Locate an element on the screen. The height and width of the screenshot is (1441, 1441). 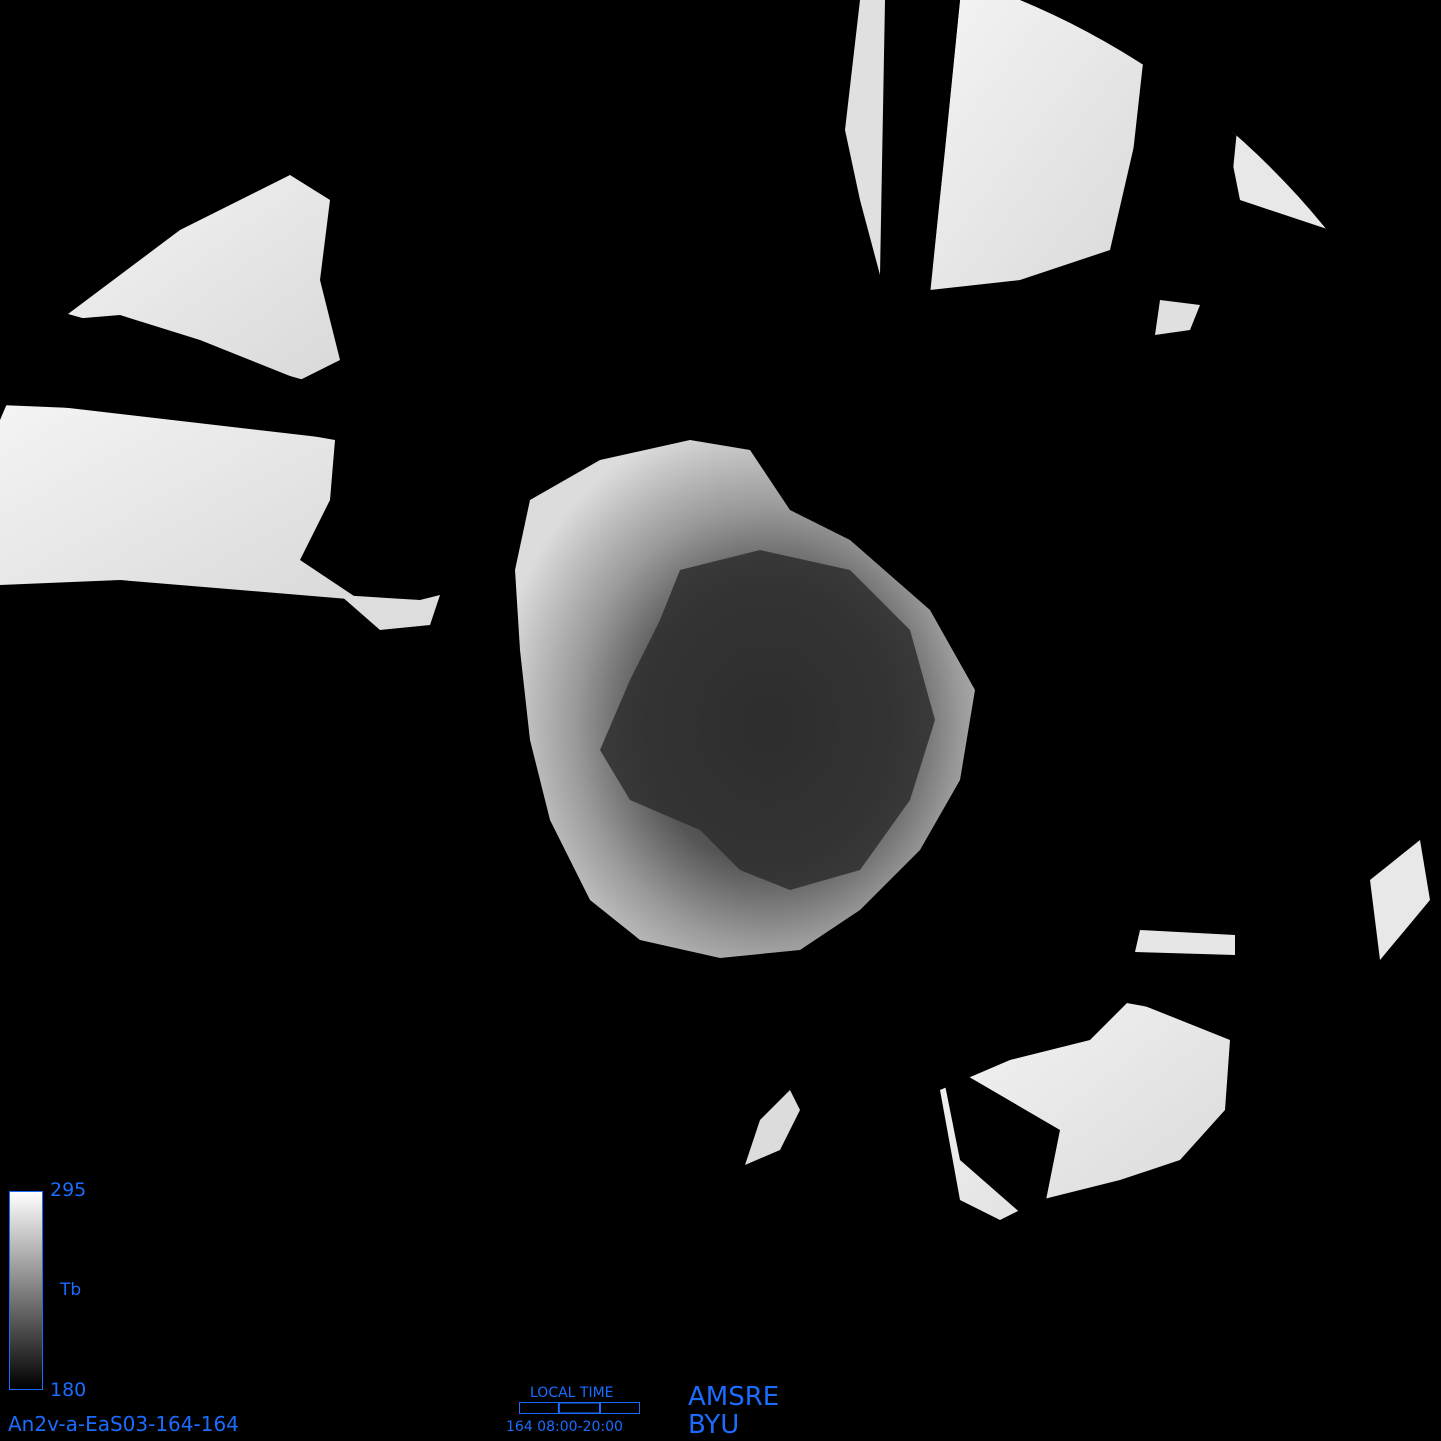
local-time-window is located at coordinates (579, 1408).